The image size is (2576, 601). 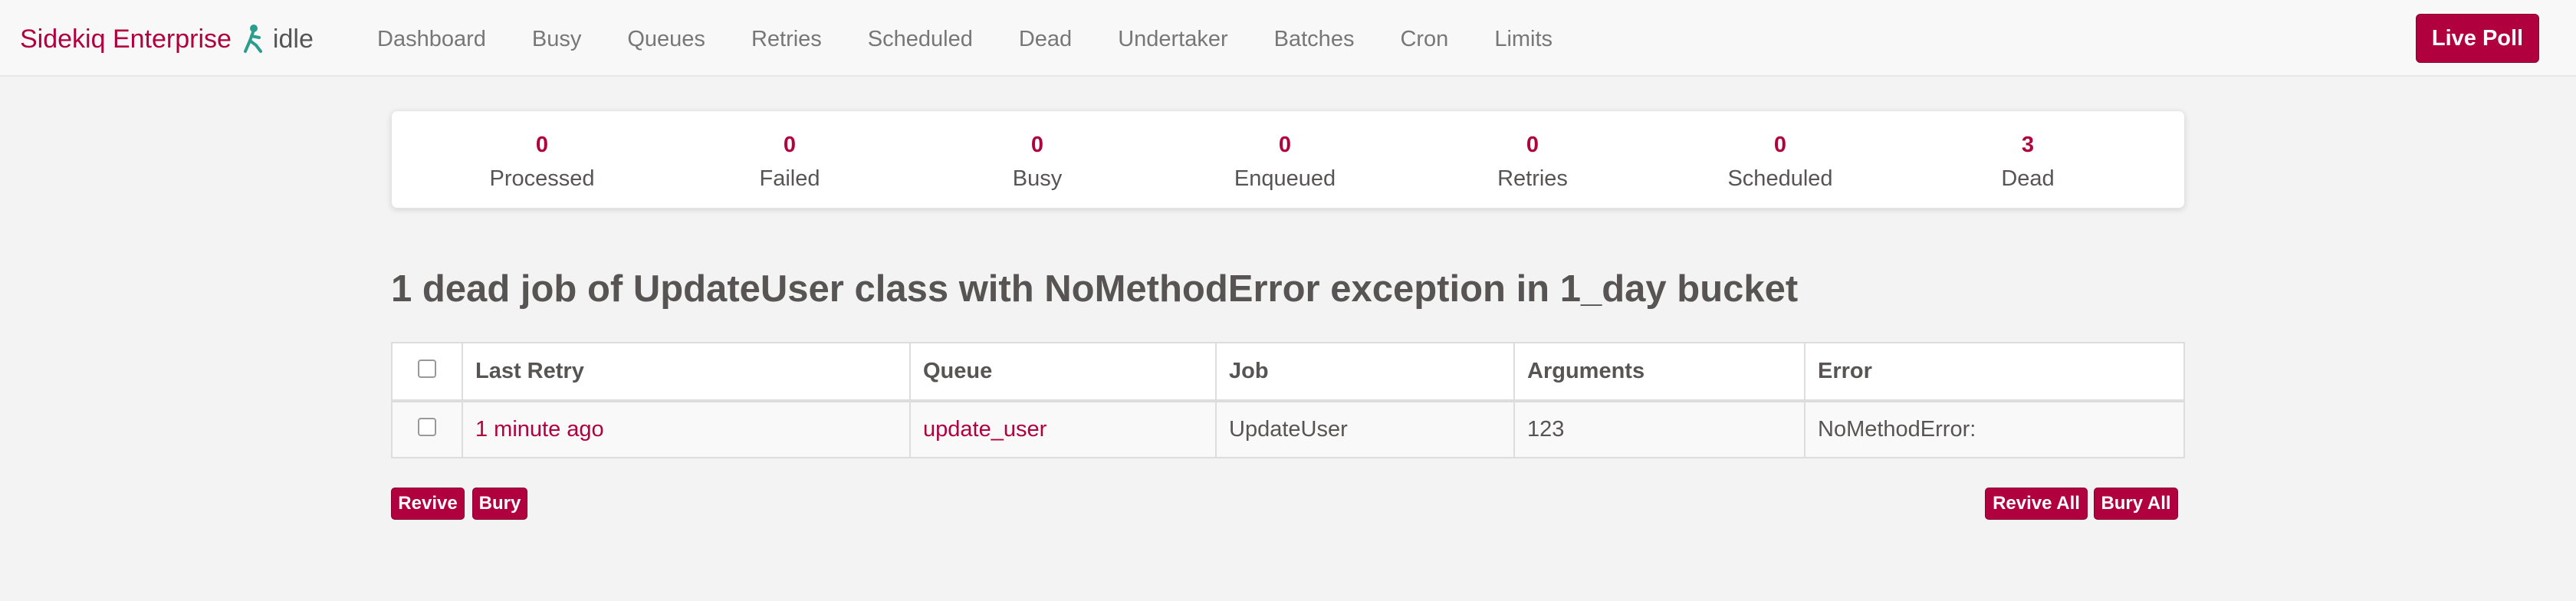 What do you see at coordinates (1780, 162) in the screenshot?
I see `stat-scheduled: 0 Scheduled` at bounding box center [1780, 162].